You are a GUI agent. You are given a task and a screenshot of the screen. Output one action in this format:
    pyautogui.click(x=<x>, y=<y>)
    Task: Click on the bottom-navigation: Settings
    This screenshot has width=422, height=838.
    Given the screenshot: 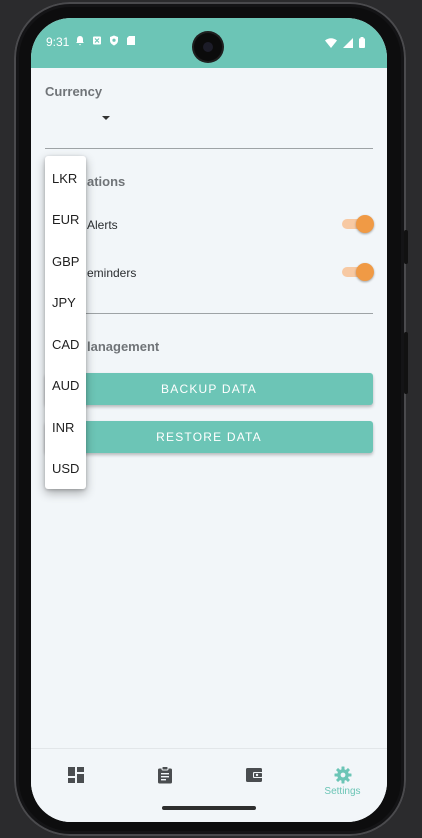 What is the action you would take?
    pyautogui.click(x=209, y=785)
    